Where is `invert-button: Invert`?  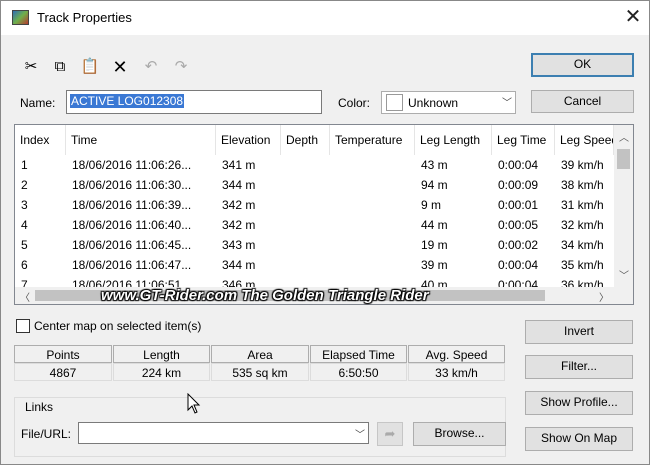 invert-button: Invert is located at coordinates (579, 332).